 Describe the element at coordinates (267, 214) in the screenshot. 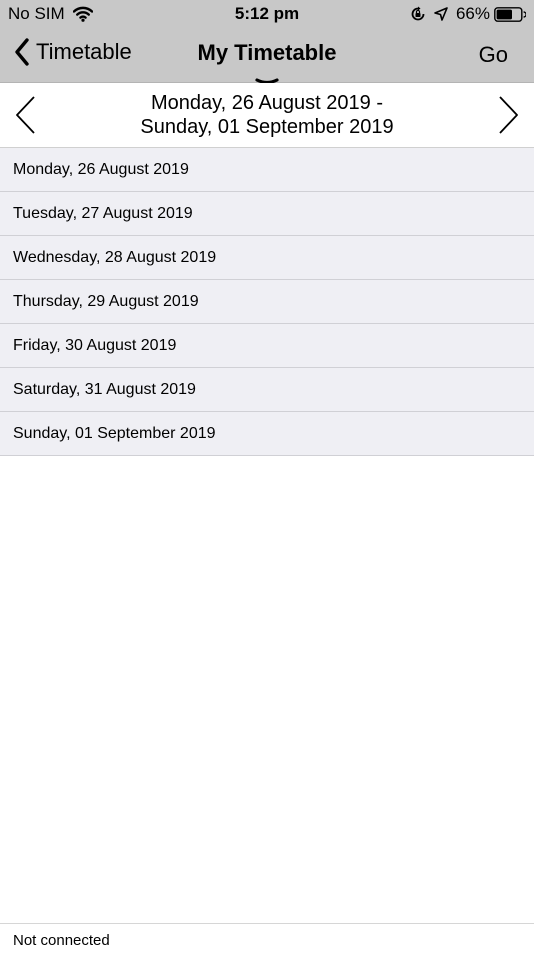

I see `day-row-tuesday: Tuesday, 27 August 2019` at that location.